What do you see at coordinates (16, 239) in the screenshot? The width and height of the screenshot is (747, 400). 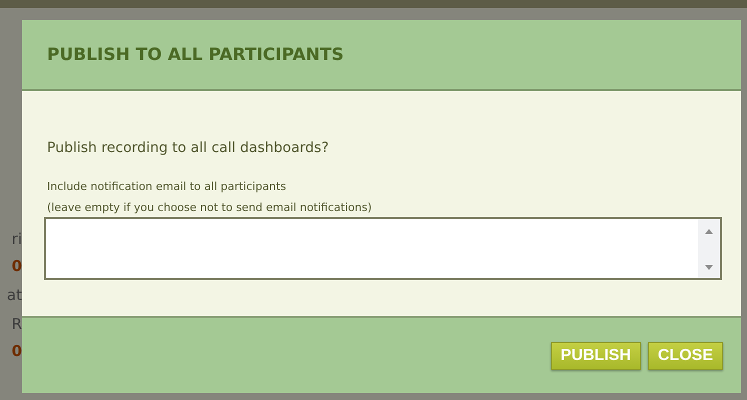 I see `label-text: ri` at bounding box center [16, 239].